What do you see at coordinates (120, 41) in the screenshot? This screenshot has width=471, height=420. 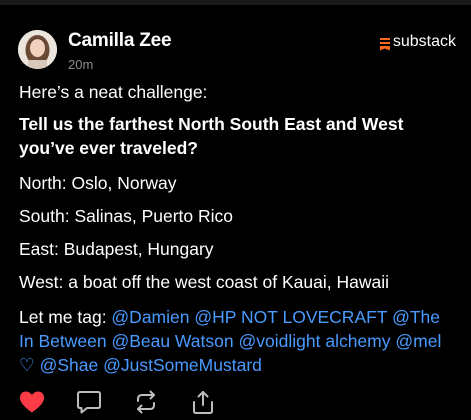 I see `author-name: Camilla Zee` at bounding box center [120, 41].